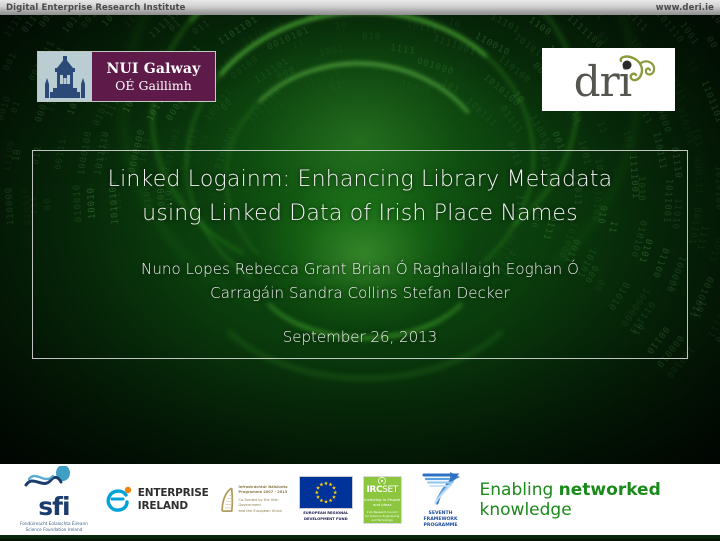 This screenshot has width=720, height=541. I want to click on dri-logo: dri, so click(608, 79).